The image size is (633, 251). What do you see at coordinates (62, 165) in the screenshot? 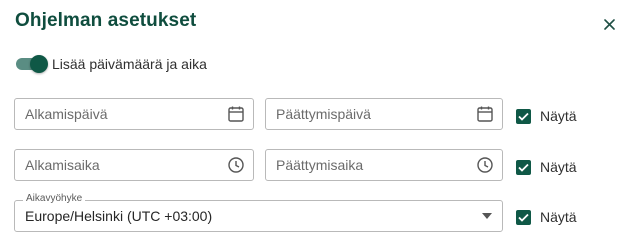
I see `start-time-placeholder: Alkamisaika` at bounding box center [62, 165].